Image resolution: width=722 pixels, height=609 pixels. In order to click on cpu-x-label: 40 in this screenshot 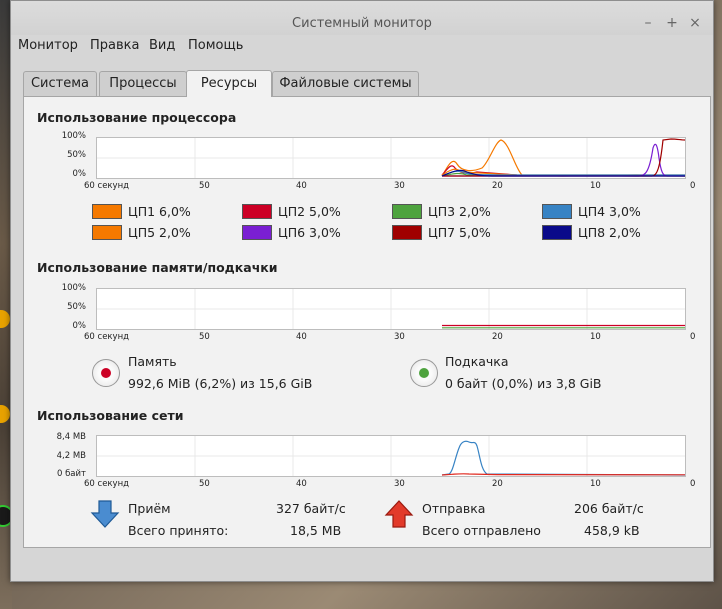, I will do `click(301, 186)`.